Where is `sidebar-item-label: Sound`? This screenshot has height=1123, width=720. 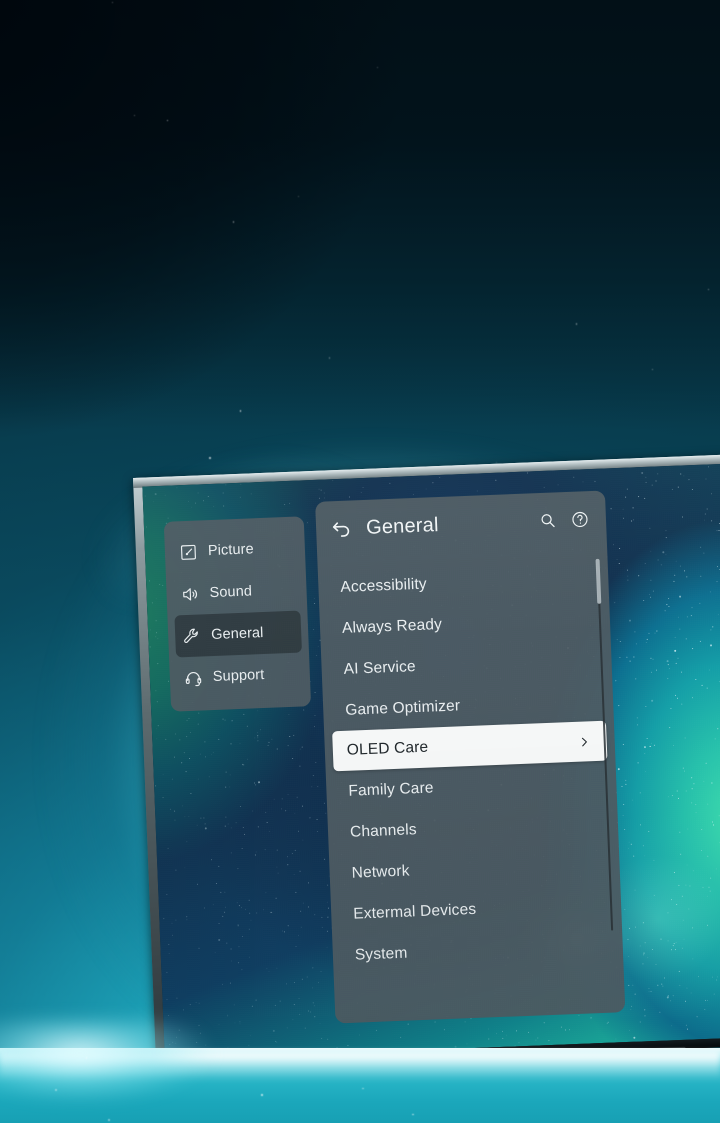 sidebar-item-label: Sound is located at coordinates (231, 592).